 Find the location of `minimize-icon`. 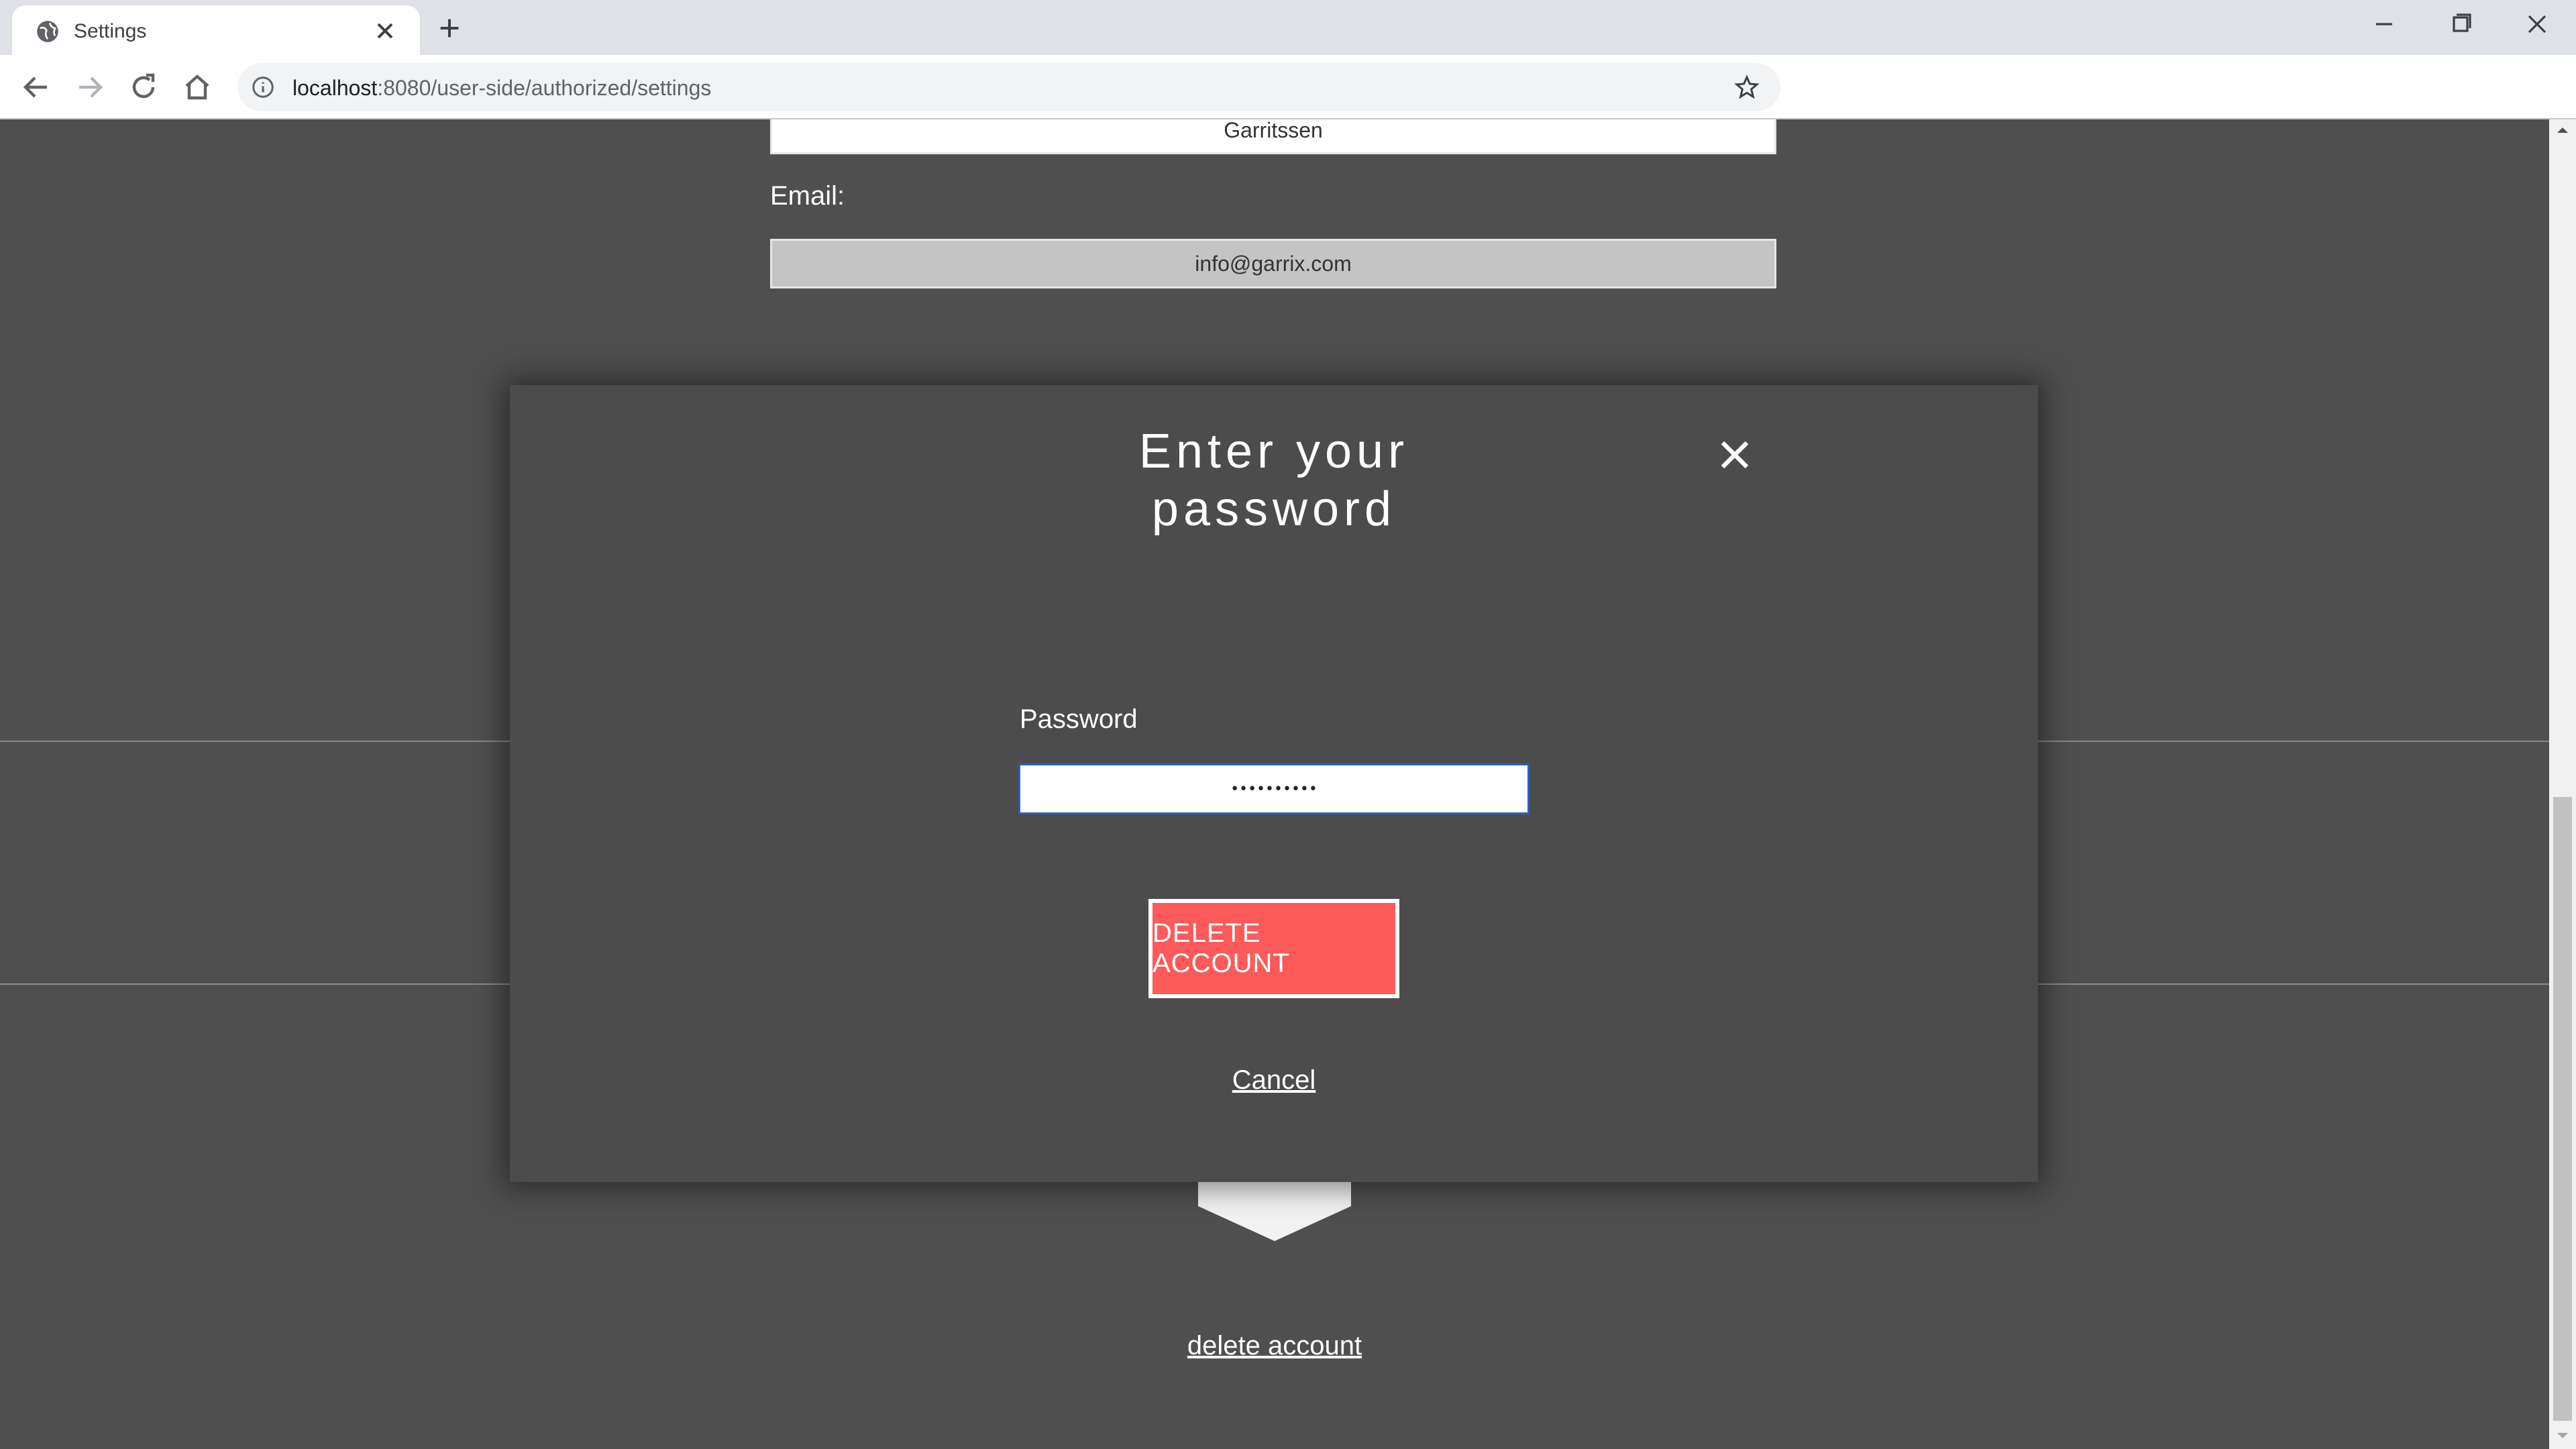

minimize-icon is located at coordinates (2384, 24).